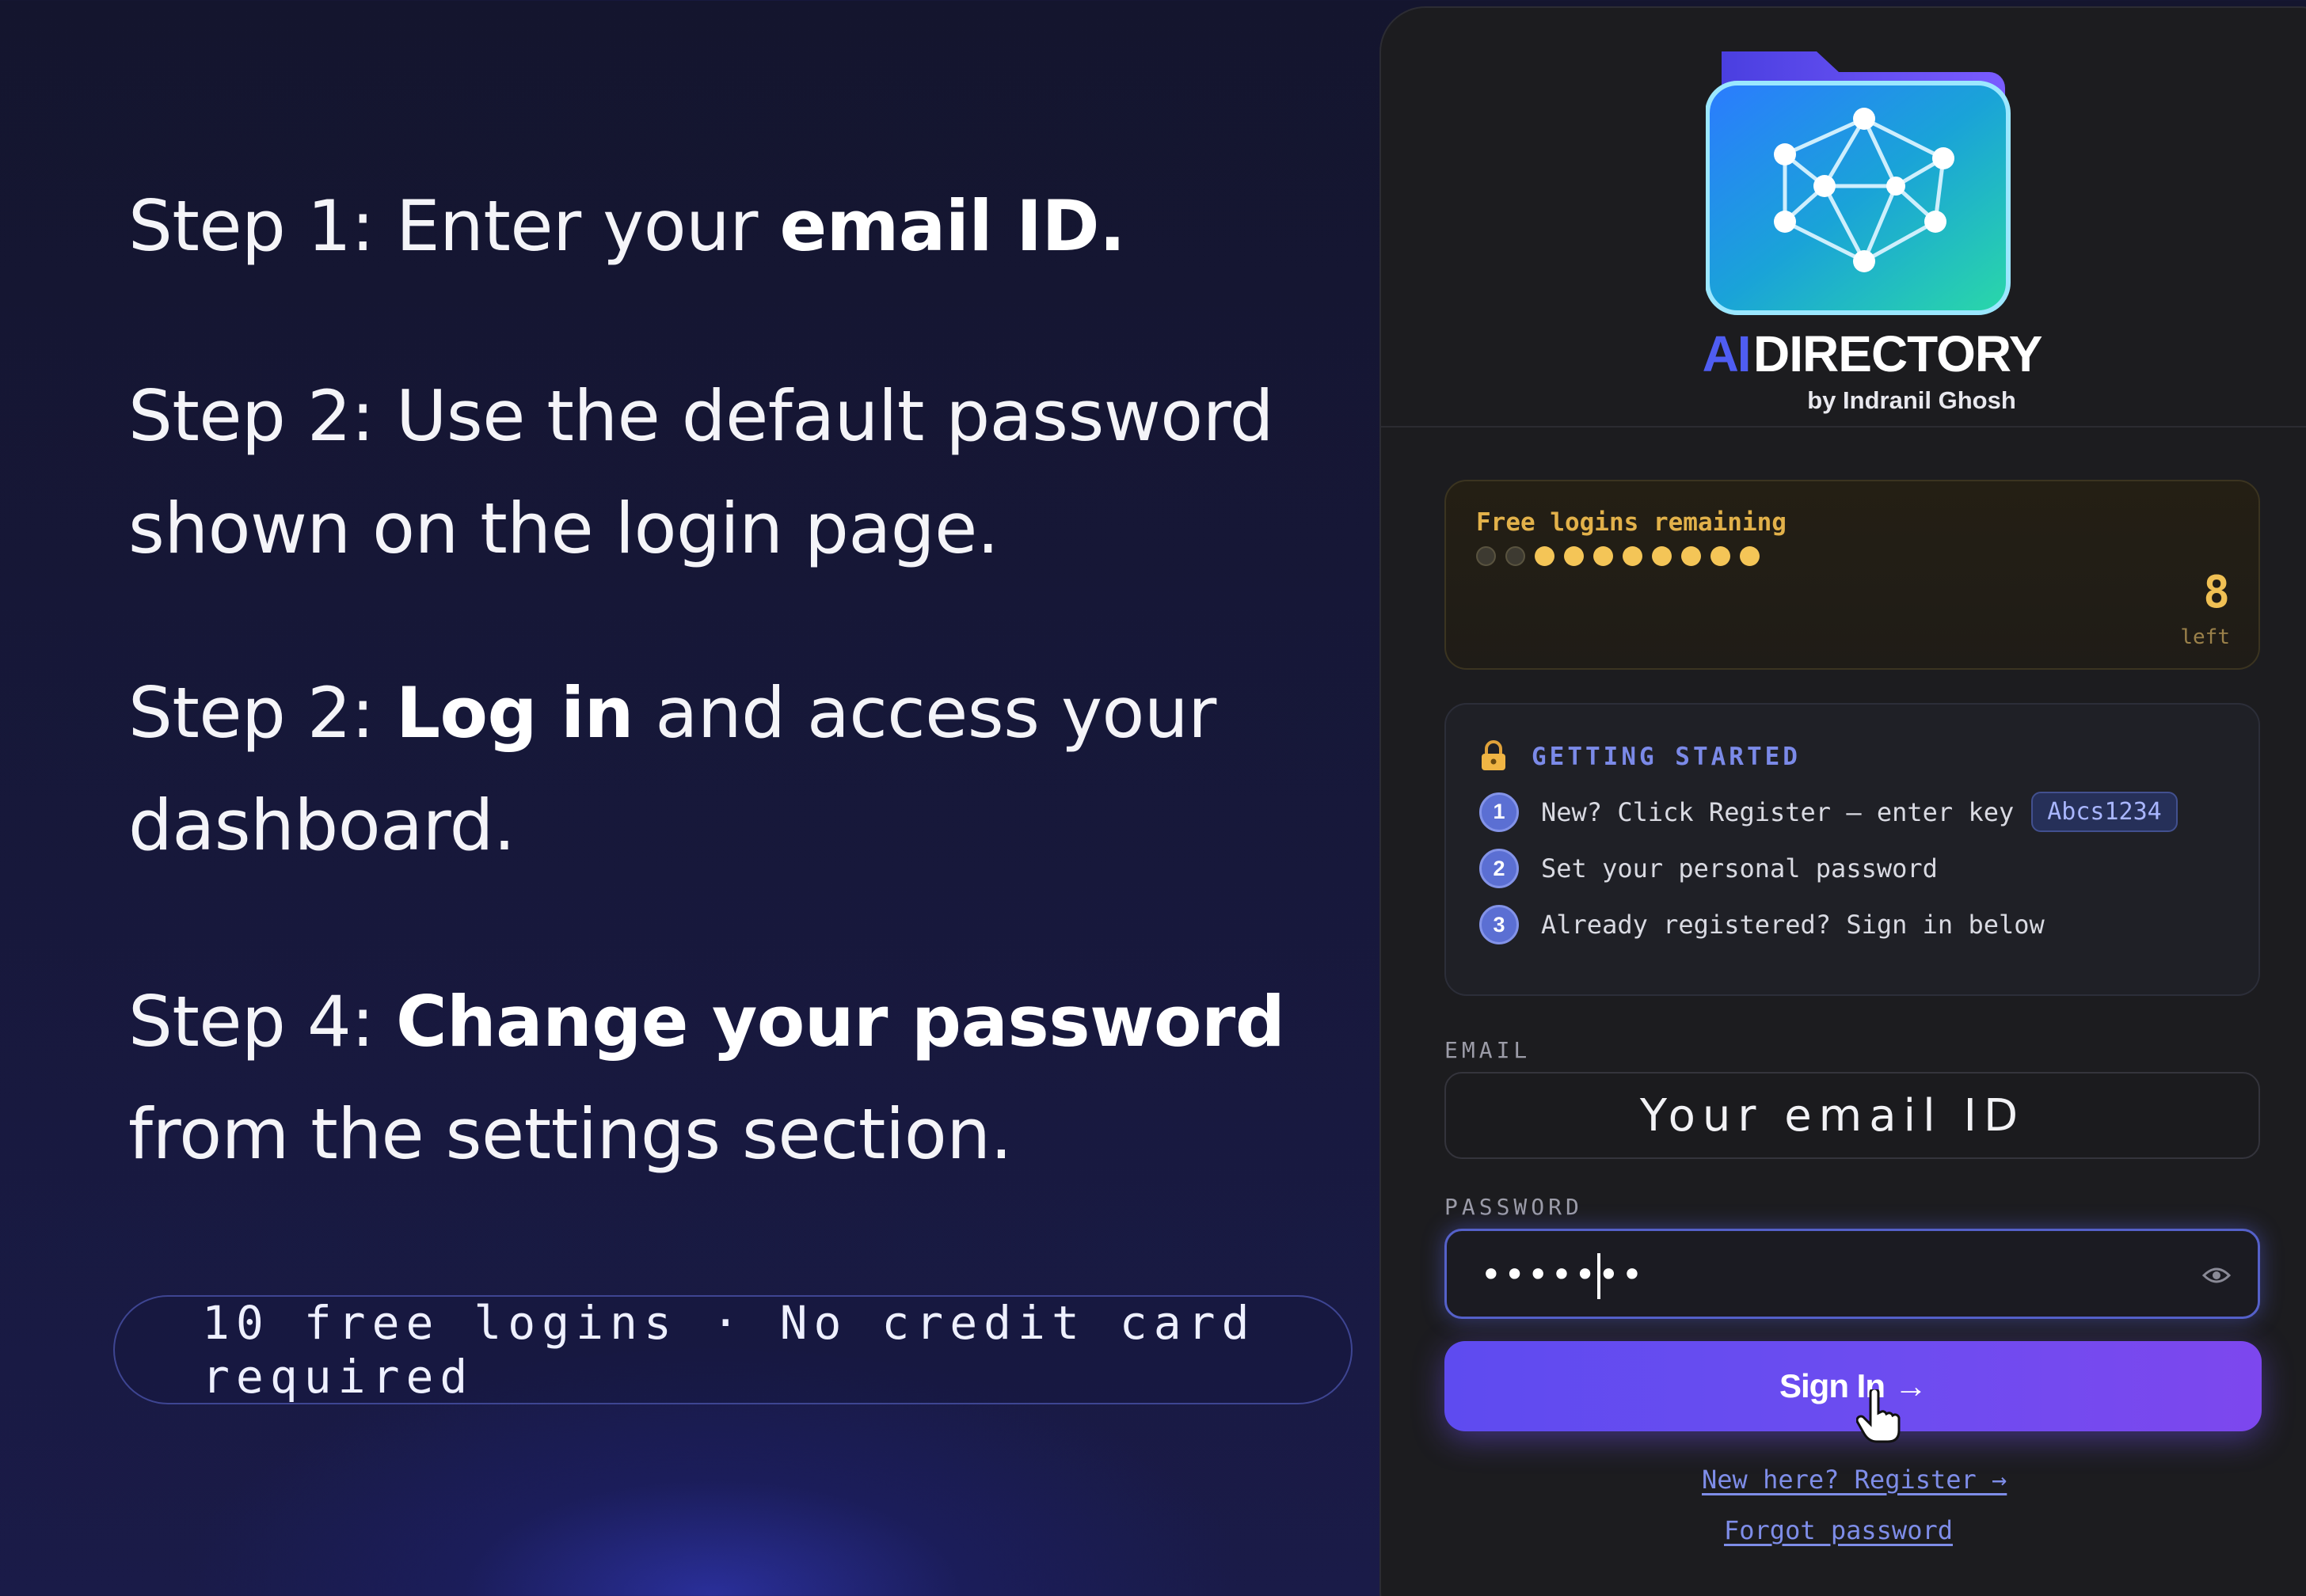 Image resolution: width=2306 pixels, height=1596 pixels. Describe the element at coordinates (1562, 1274) in the screenshot. I see `password-field-value: •••••••` at that location.